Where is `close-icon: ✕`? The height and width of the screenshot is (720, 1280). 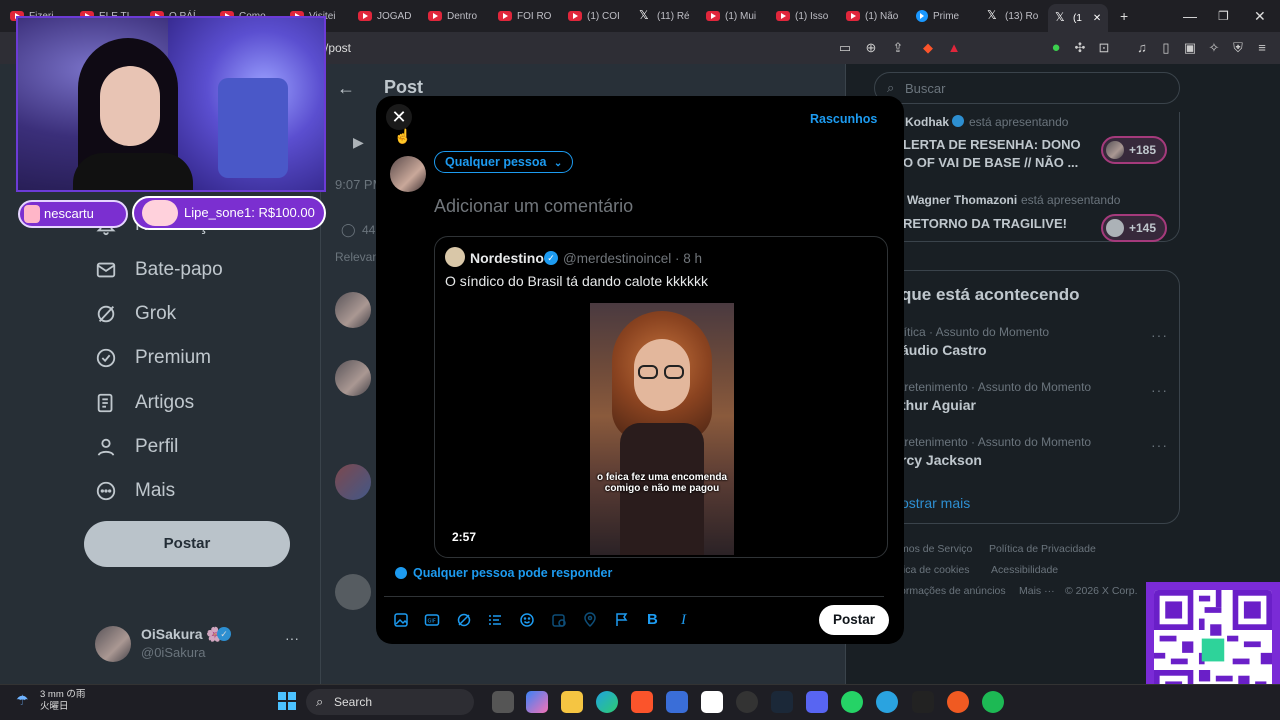
close-icon: ✕ is located at coordinates (399, 117).